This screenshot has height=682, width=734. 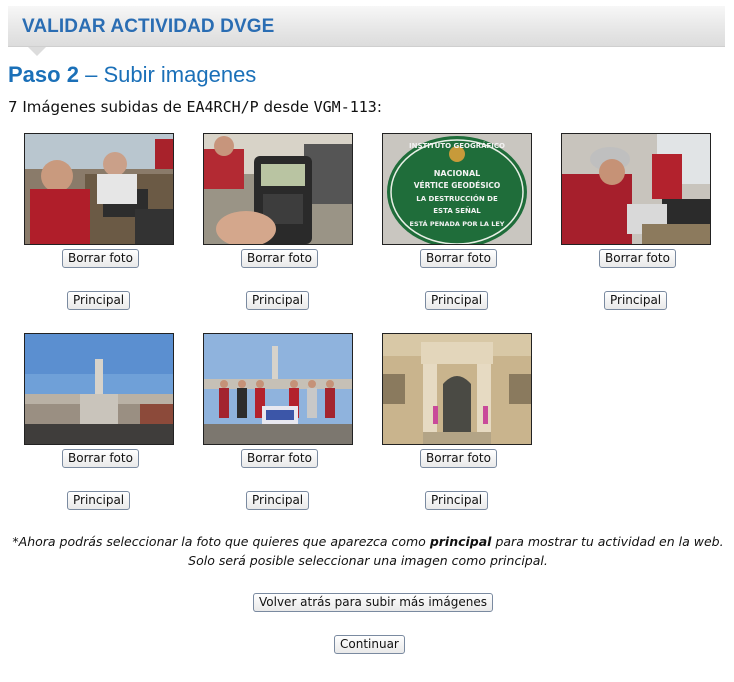 I want to click on page-header: VALIDAR ACTIVIDAD DVGE, so click(x=366, y=26).